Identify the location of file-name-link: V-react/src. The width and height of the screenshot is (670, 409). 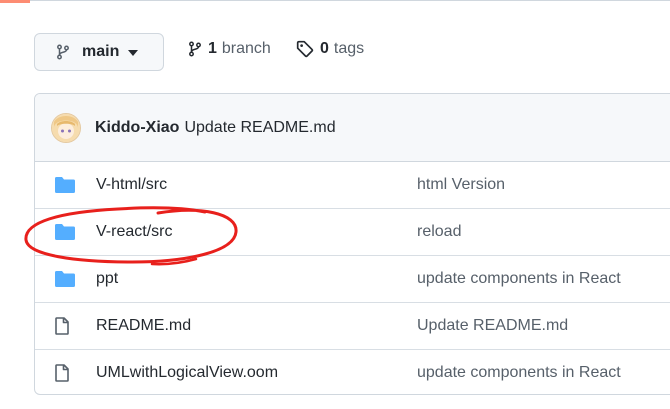
(134, 232).